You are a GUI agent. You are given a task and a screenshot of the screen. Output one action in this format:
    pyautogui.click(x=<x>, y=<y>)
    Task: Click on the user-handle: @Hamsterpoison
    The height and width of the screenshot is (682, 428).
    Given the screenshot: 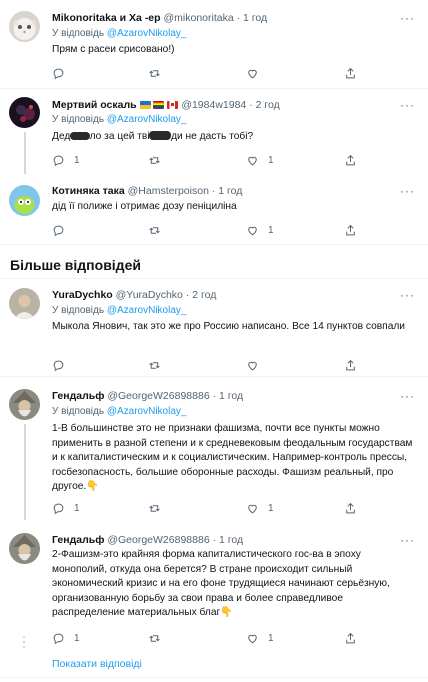 What is the action you would take?
    pyautogui.click(x=168, y=191)
    